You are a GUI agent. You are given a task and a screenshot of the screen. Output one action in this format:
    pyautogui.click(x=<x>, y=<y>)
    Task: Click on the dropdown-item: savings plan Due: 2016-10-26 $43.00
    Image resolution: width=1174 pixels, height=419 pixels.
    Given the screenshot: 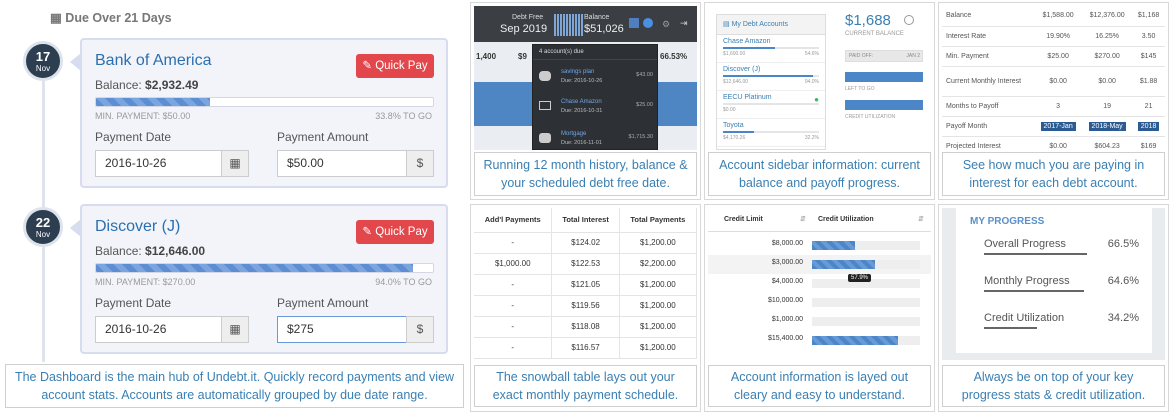 What is the action you would take?
    pyautogui.click(x=596, y=78)
    